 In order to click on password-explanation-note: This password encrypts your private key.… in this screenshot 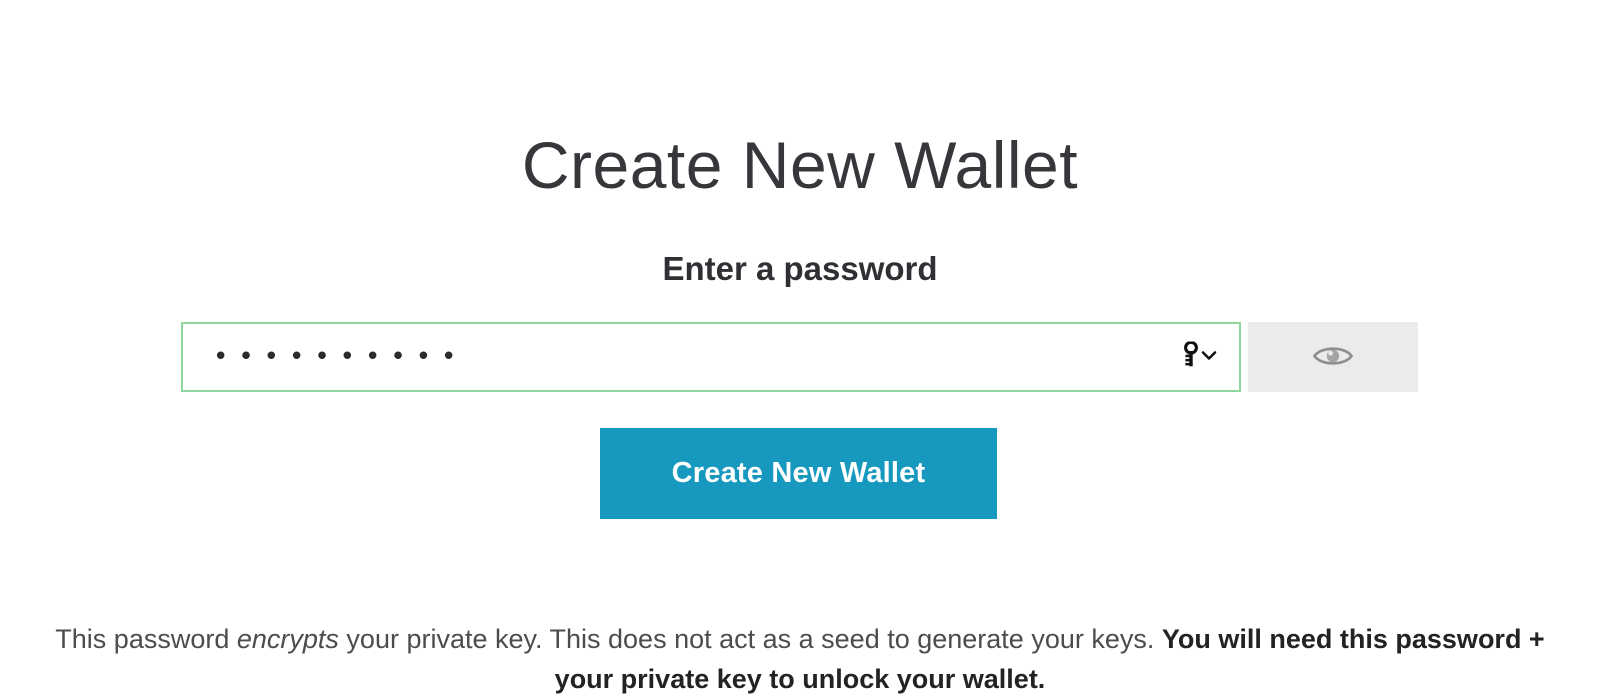, I will do `click(800, 659)`.